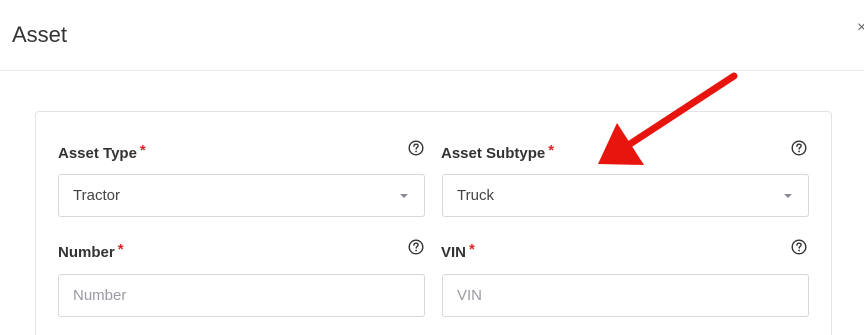 The image size is (864, 335). What do you see at coordinates (454, 252) in the screenshot?
I see `vin-label-text: VIN` at bounding box center [454, 252].